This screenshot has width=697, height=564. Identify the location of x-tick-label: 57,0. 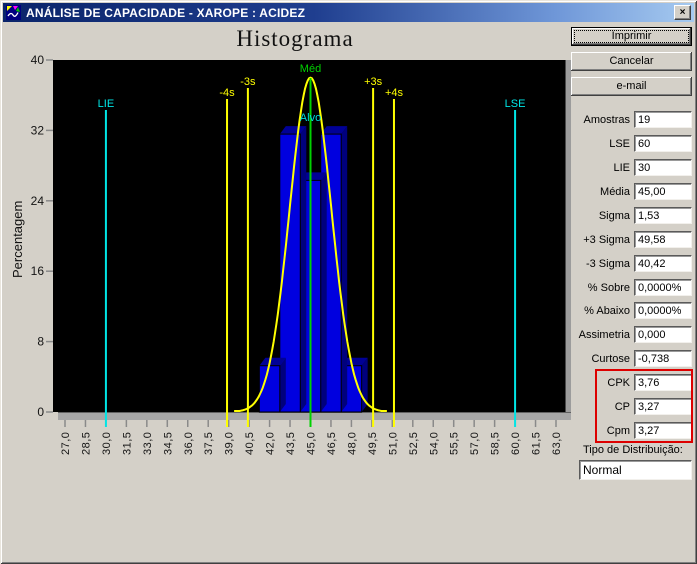
(475, 443).